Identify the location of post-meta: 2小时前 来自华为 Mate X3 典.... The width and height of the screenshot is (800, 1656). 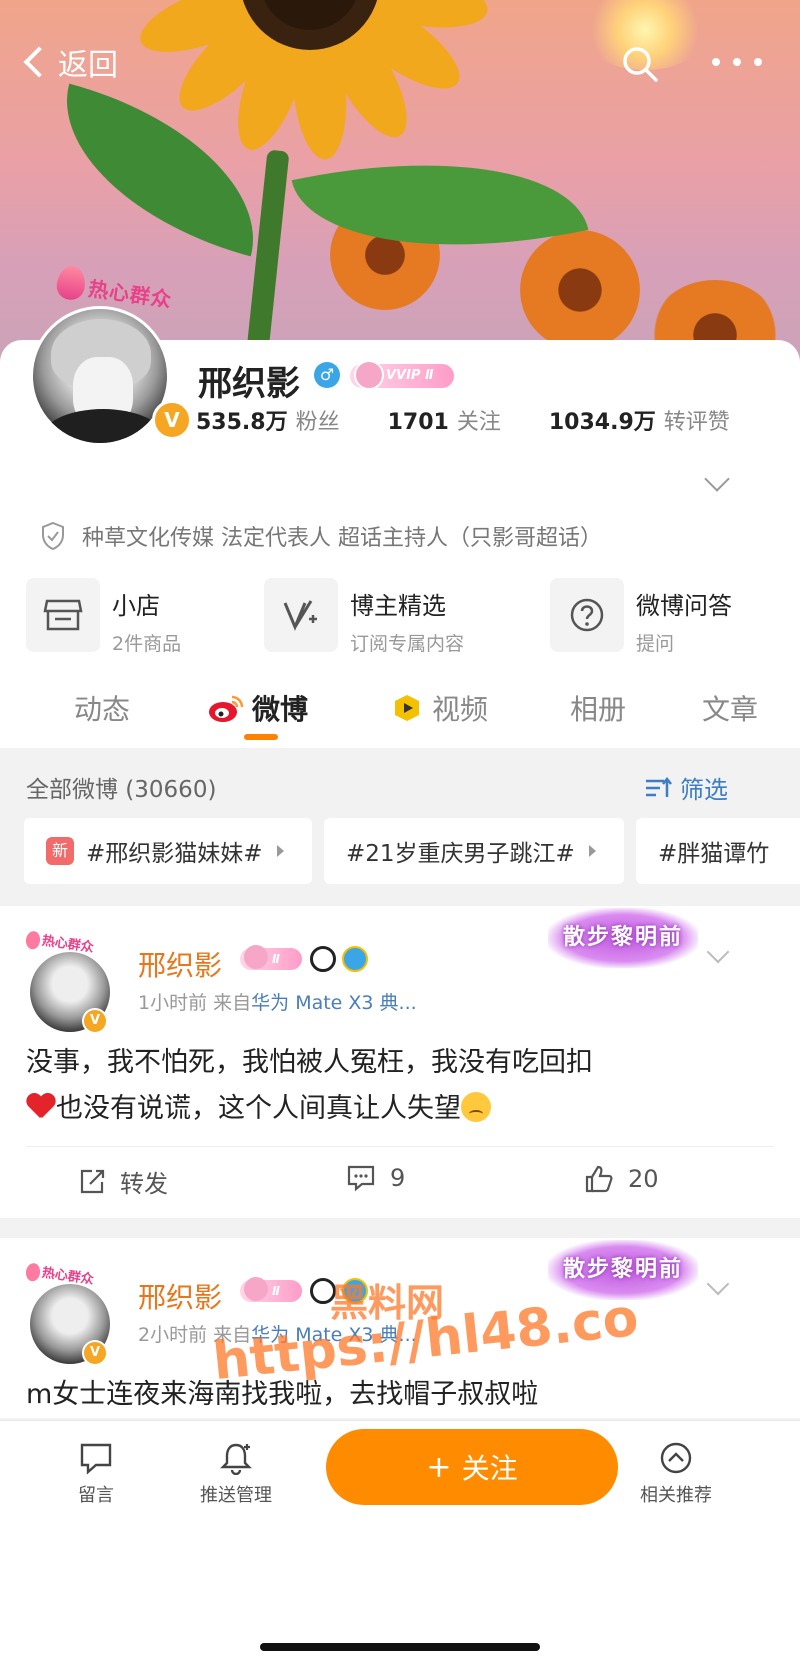
(277, 1333).